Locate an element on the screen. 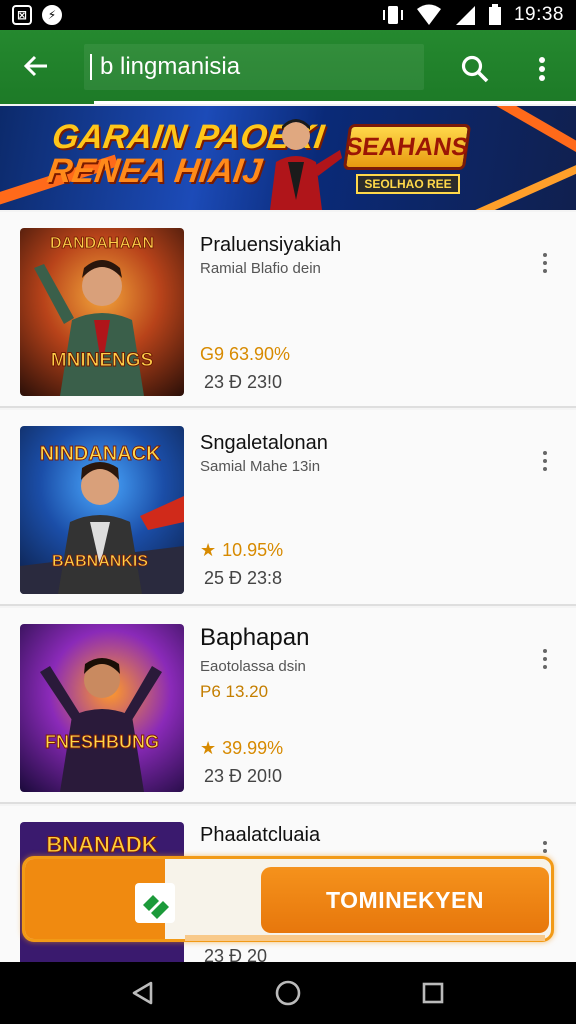  search-button is located at coordinates (475, 69).